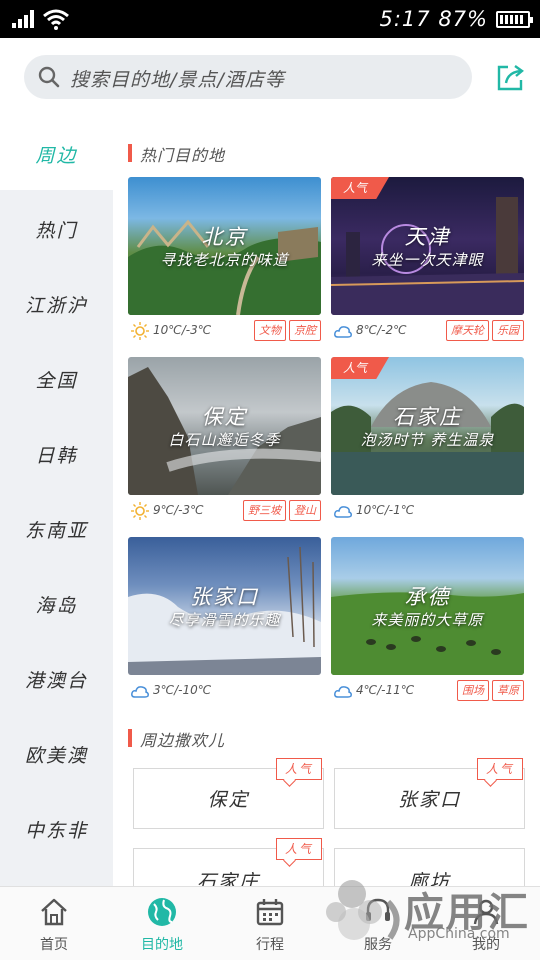  Describe the element at coordinates (427, 417) in the screenshot. I see `destination-name: 石家庄` at that location.